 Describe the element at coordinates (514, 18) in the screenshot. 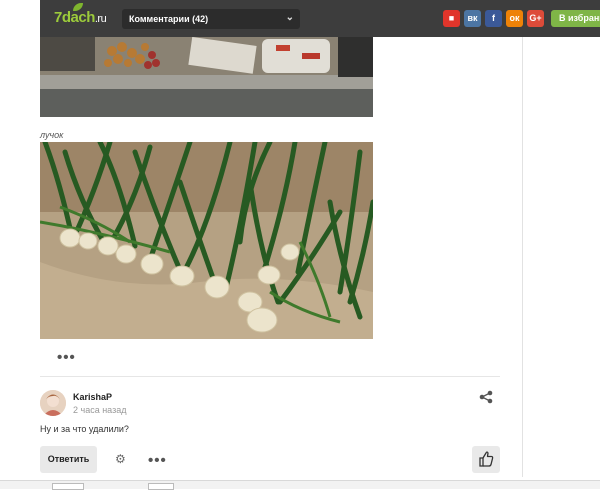

I see `odnoklassniki-share-button: ок` at that location.